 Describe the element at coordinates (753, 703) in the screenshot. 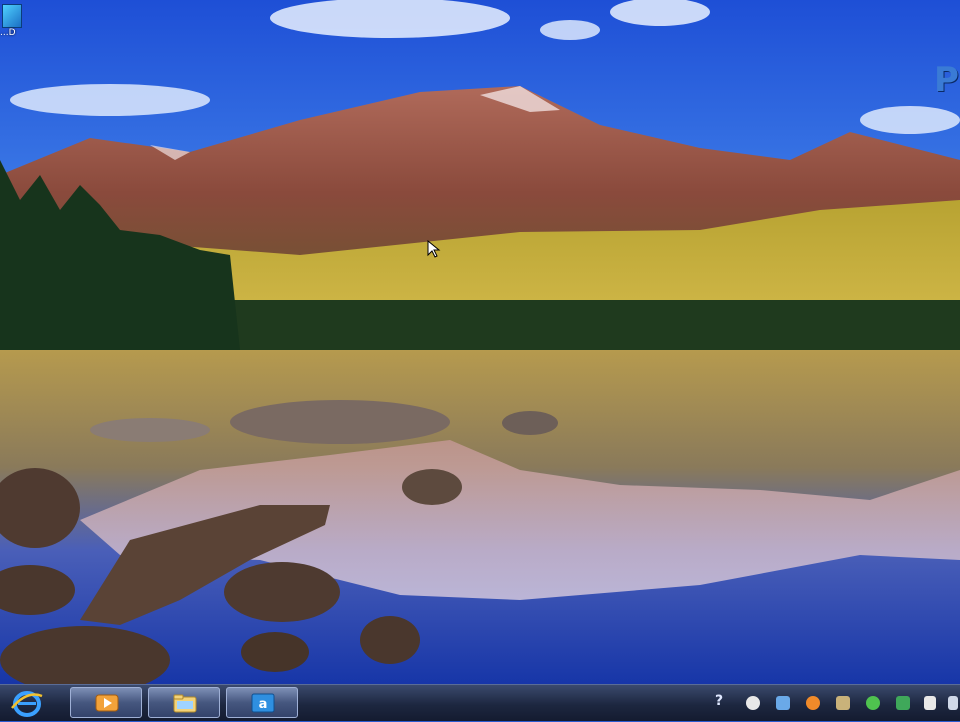

I see `chat-icon` at that location.